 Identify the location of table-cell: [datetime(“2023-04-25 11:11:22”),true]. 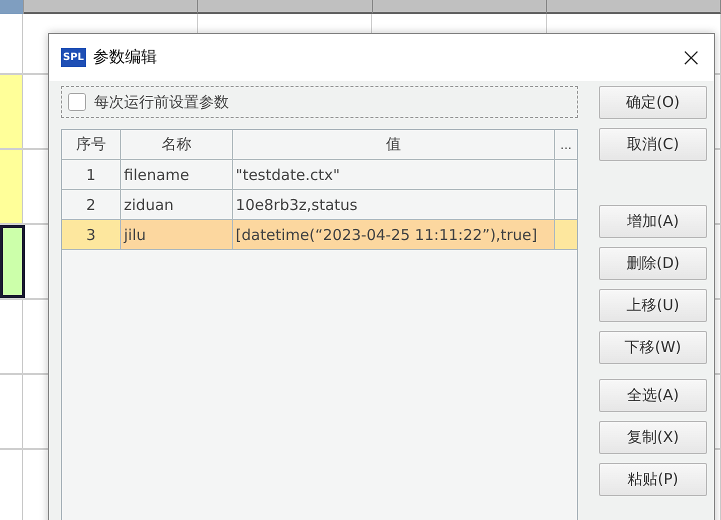
(394, 234).